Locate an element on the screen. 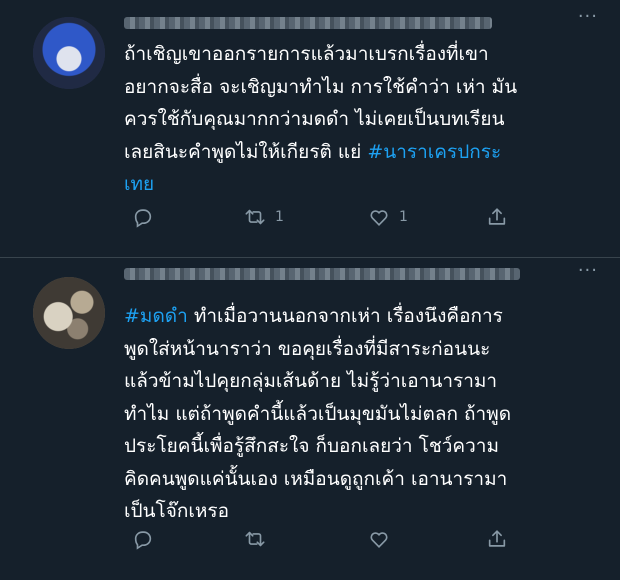  retweet-button: 1 is located at coordinates (264, 217).